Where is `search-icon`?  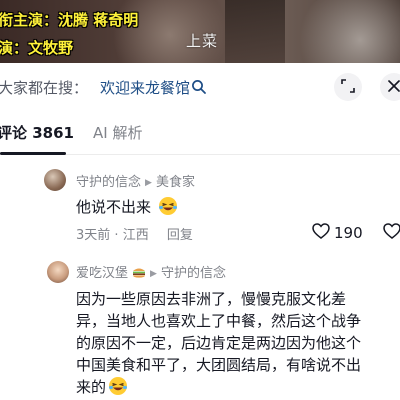 search-icon is located at coordinates (199, 87).